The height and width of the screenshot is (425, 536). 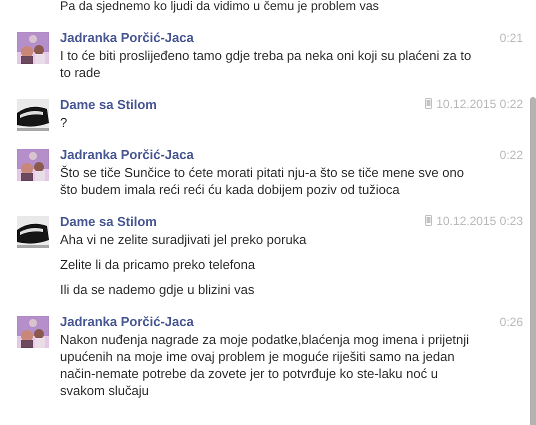 I want to click on message-text: Ili da se nademo gdje u blizini vas, so click(x=158, y=289).